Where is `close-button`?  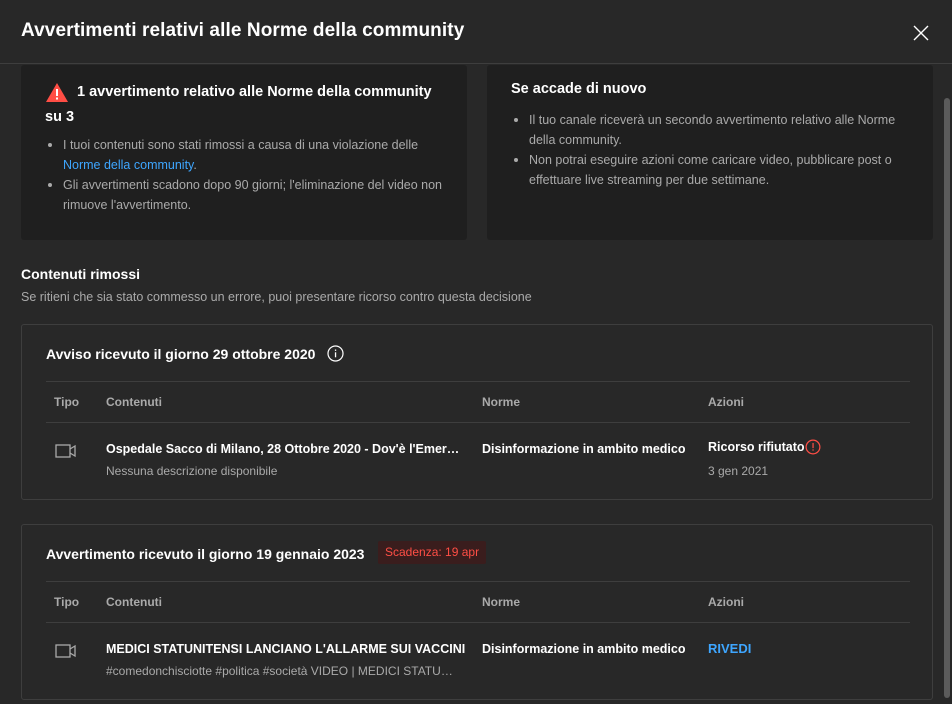
close-button is located at coordinates (921, 33).